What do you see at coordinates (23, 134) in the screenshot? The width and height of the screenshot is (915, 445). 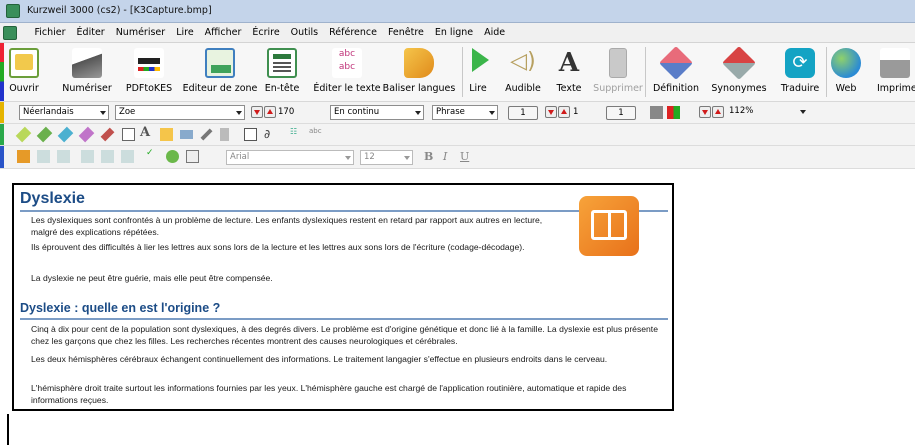 I see `highlighter-yellow-icon` at bounding box center [23, 134].